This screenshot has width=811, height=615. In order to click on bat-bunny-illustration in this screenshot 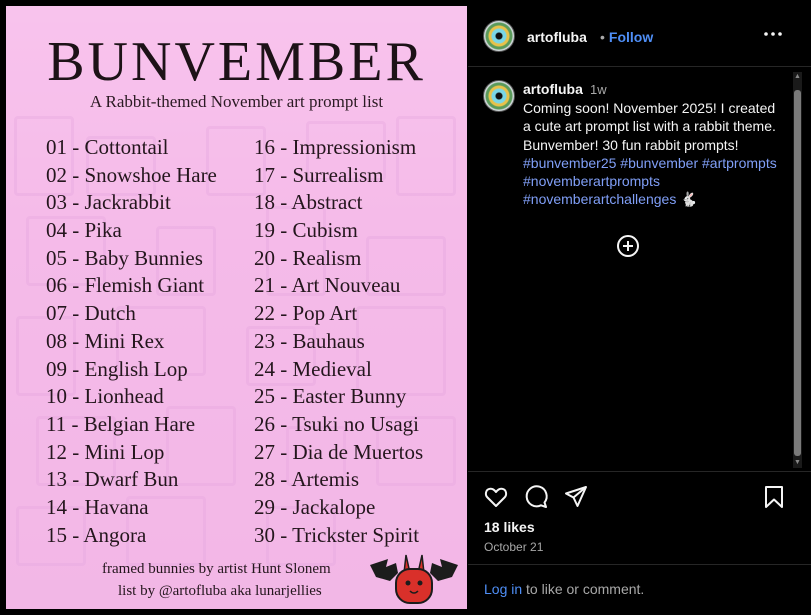, I will do `click(414, 579)`.